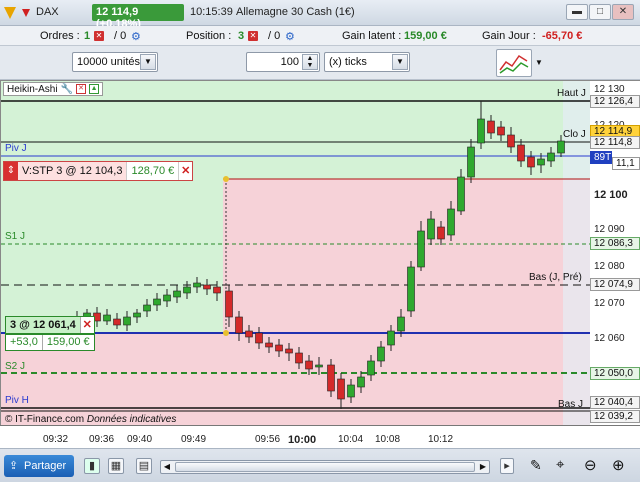 This screenshot has width=640, height=482. Describe the element at coordinates (116, 466) in the screenshot. I see `grid-view-icon: ▦` at that location.